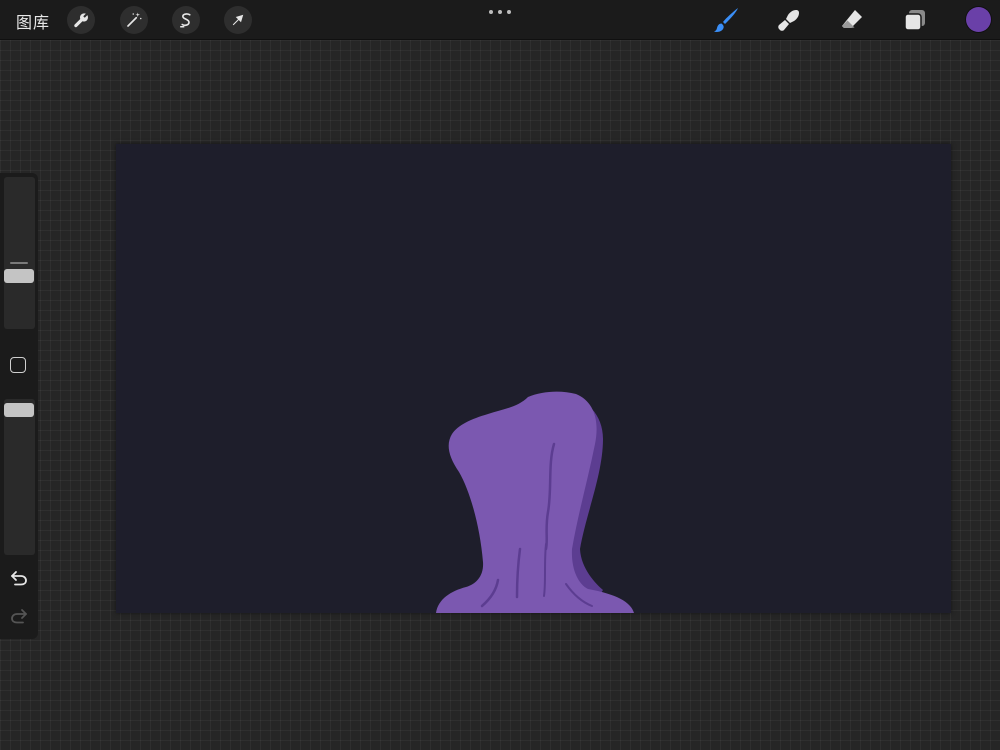  I want to click on magic-wand-icon, so click(134, 19).